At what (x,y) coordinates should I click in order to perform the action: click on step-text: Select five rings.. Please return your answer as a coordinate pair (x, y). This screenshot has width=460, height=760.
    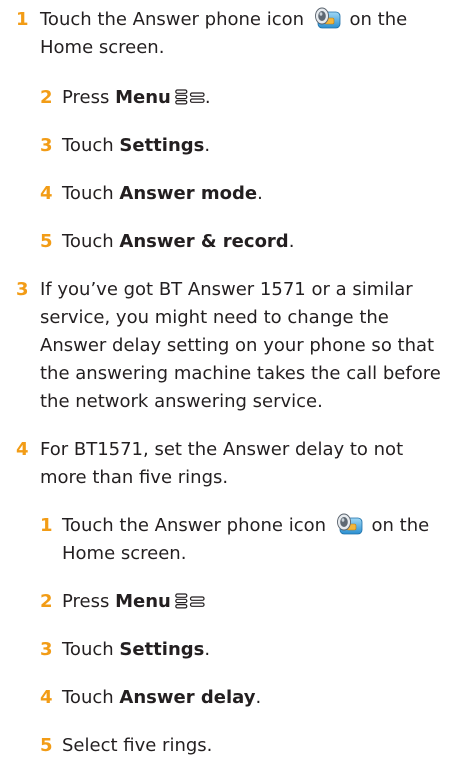
    Looking at the image, I should click on (137, 745).